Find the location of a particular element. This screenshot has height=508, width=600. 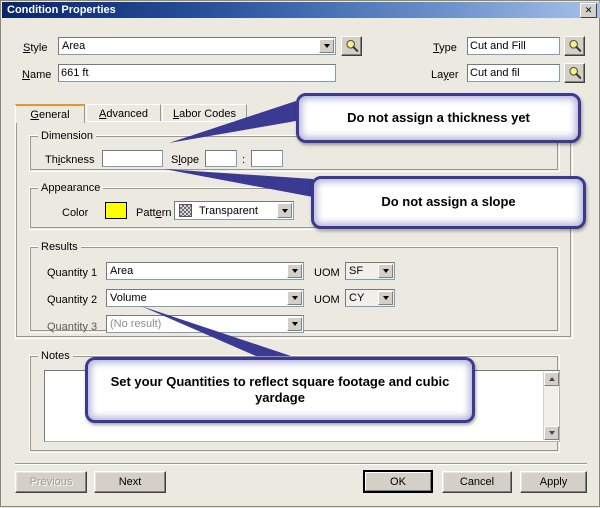

slope-label: Slope is located at coordinates (185, 160).